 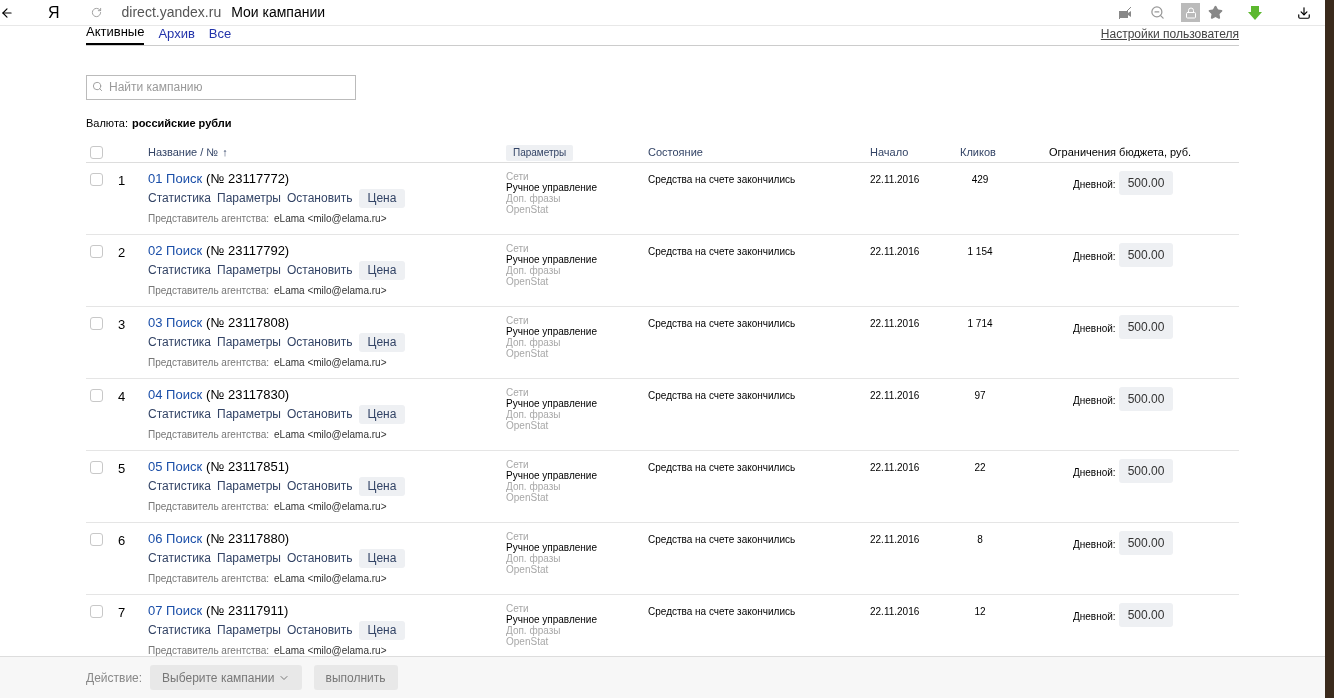 What do you see at coordinates (1190, 12) in the screenshot?
I see `lock-icon` at bounding box center [1190, 12].